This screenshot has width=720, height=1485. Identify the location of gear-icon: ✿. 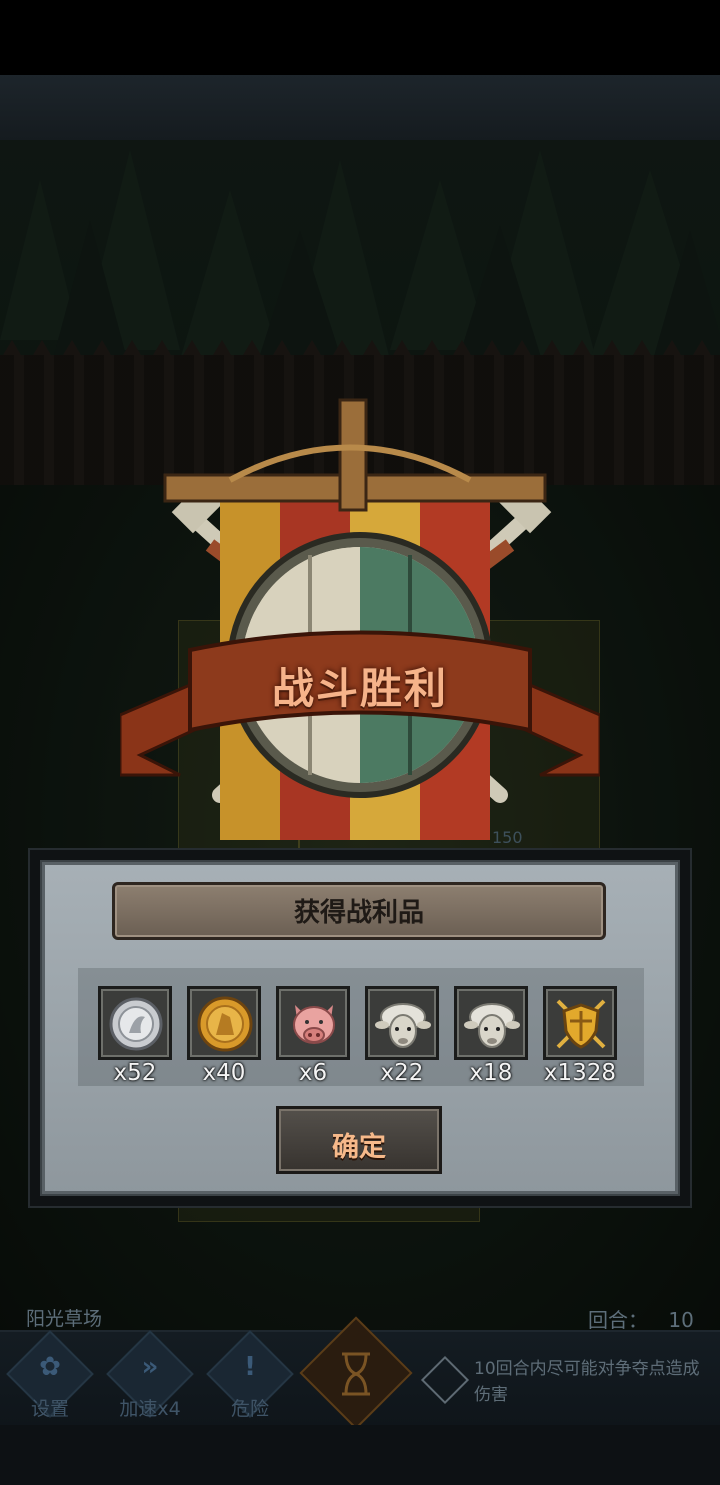
(50, 1367).